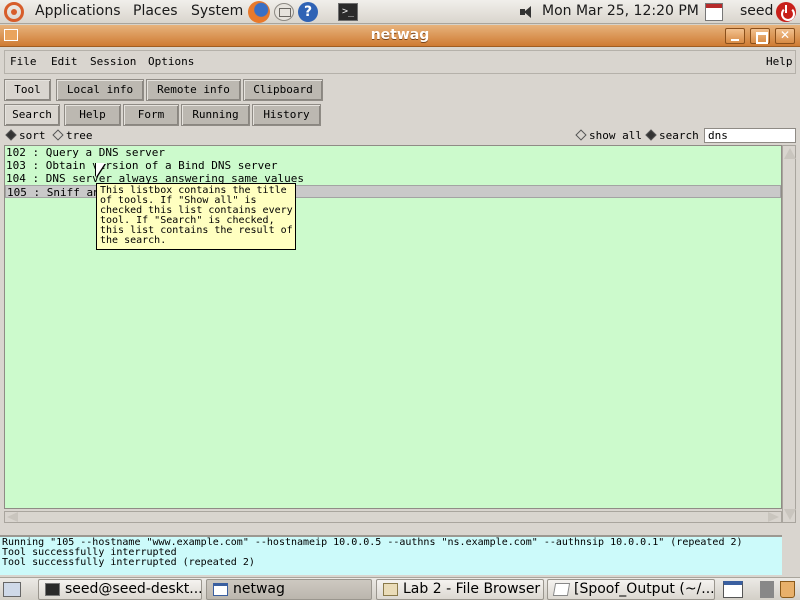 The width and height of the screenshot is (800, 600). What do you see at coordinates (787, 589) in the screenshot?
I see `trash-icon` at bounding box center [787, 589].